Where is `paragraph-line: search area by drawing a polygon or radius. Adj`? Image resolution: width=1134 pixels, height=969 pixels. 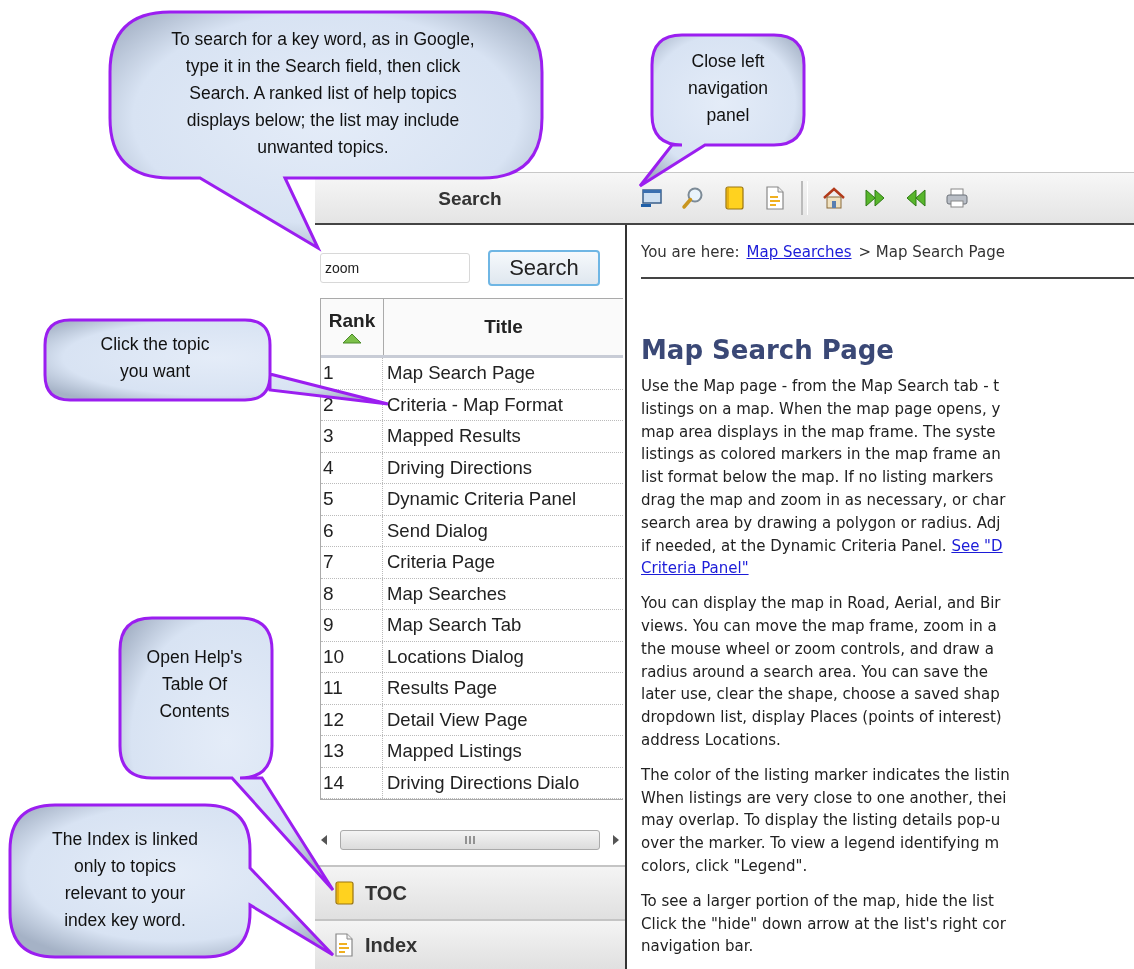
paragraph-line: search area by drawing a polygon or radius. Adj is located at coordinates (821, 523).